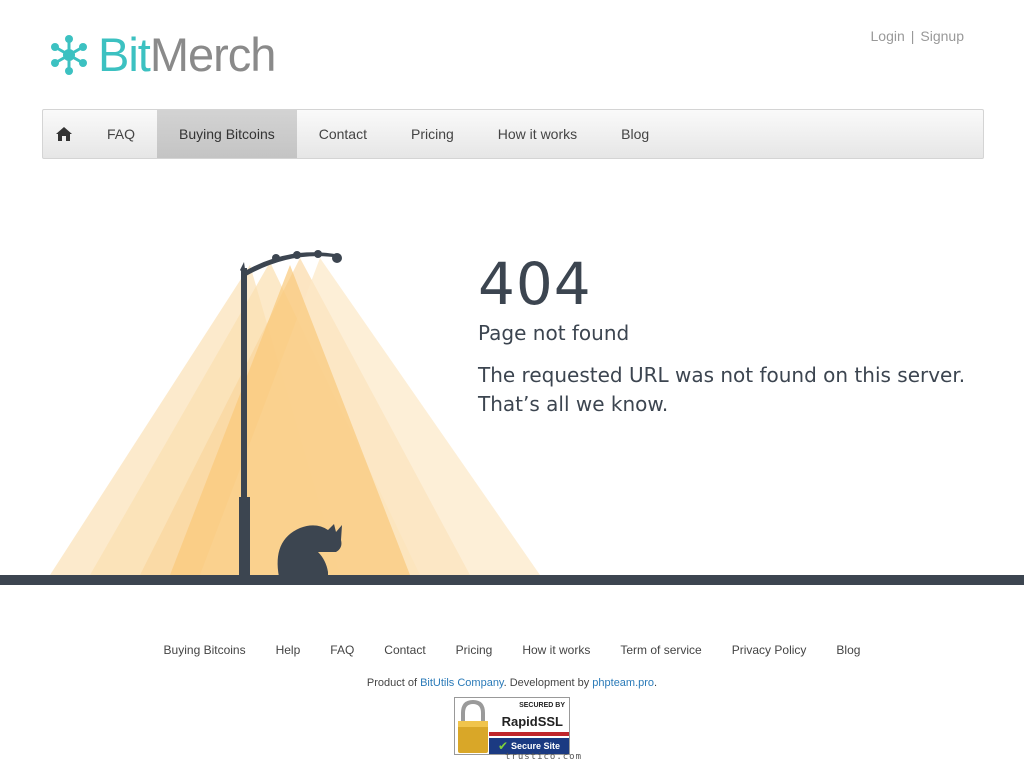 The width and height of the screenshot is (1024, 768). What do you see at coordinates (432, 134) in the screenshot?
I see `nav-pricing: Pricing` at bounding box center [432, 134].